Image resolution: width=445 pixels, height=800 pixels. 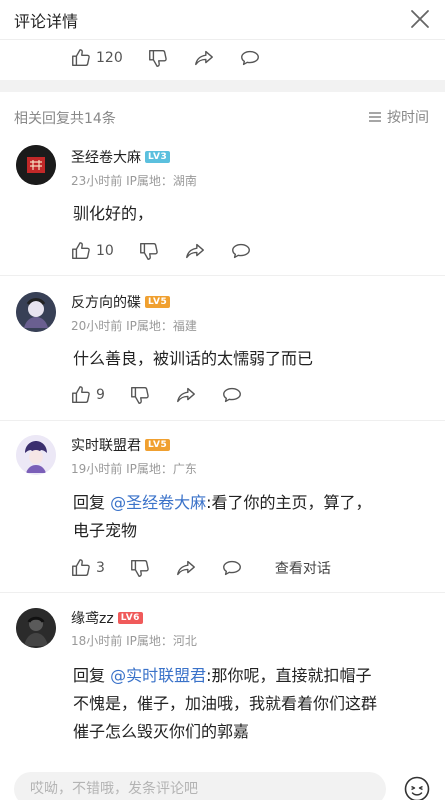 What do you see at coordinates (106, 157) in the screenshot?
I see `username: 圣经卷大麻` at bounding box center [106, 157].